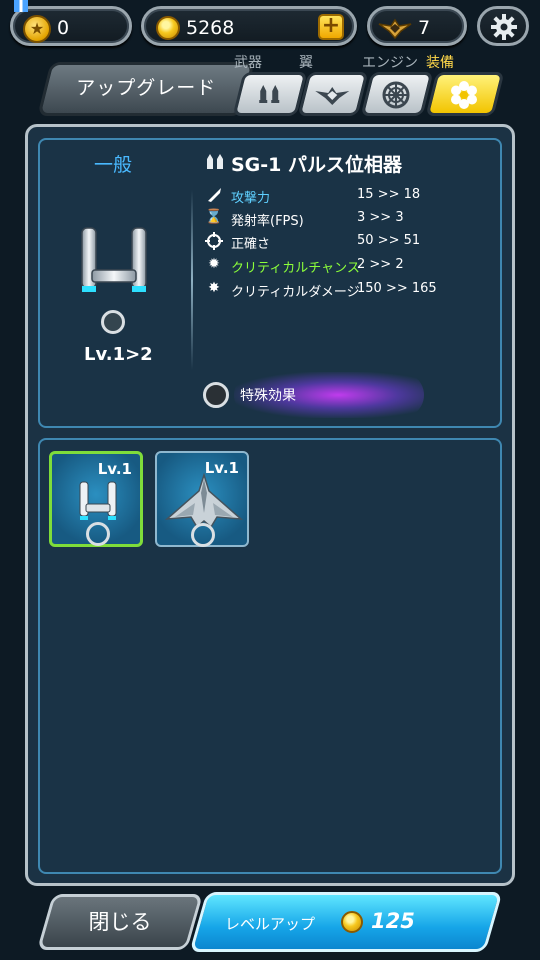  I want to click on item-rank: 一般, so click(113, 165).